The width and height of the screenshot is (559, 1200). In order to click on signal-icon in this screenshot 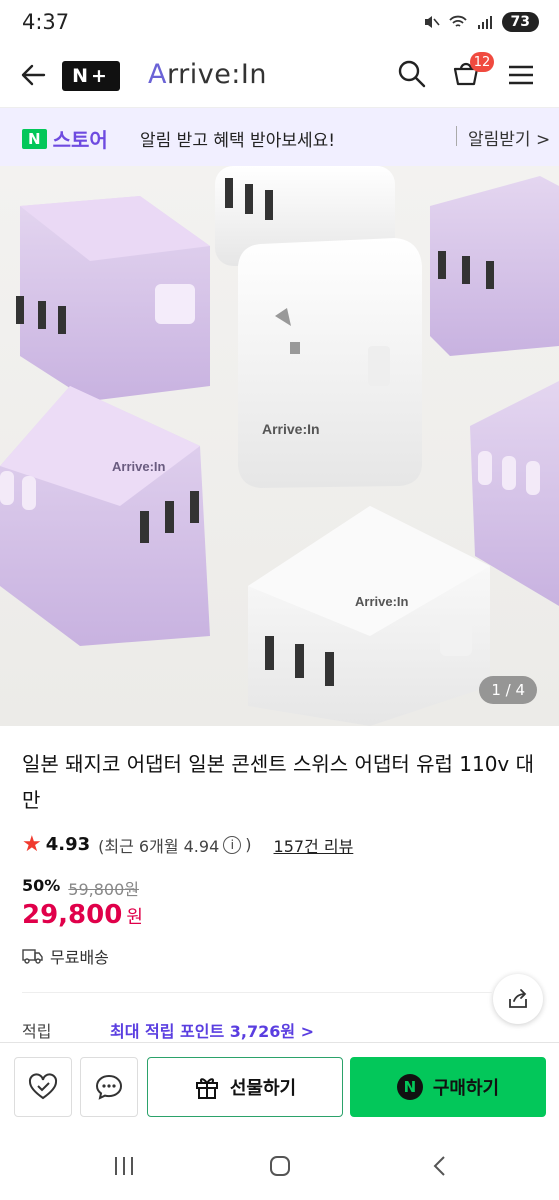, I will do `click(484, 22)`.